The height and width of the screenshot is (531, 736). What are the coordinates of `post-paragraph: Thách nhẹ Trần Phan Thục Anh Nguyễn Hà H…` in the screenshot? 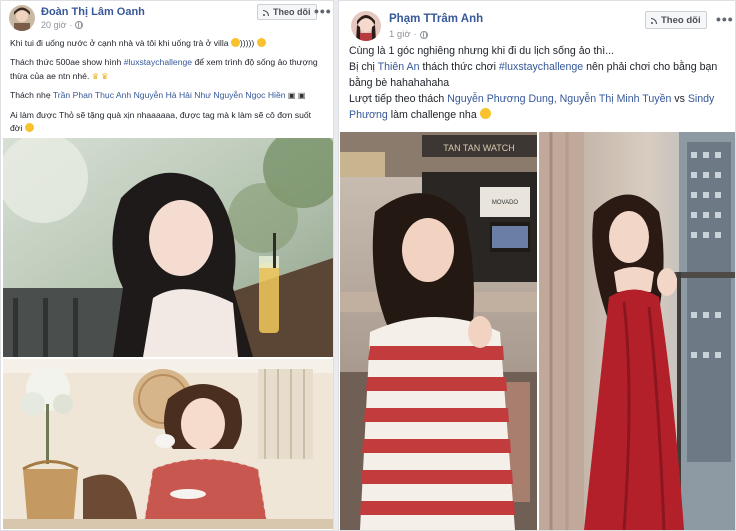 It's located at (158, 95).